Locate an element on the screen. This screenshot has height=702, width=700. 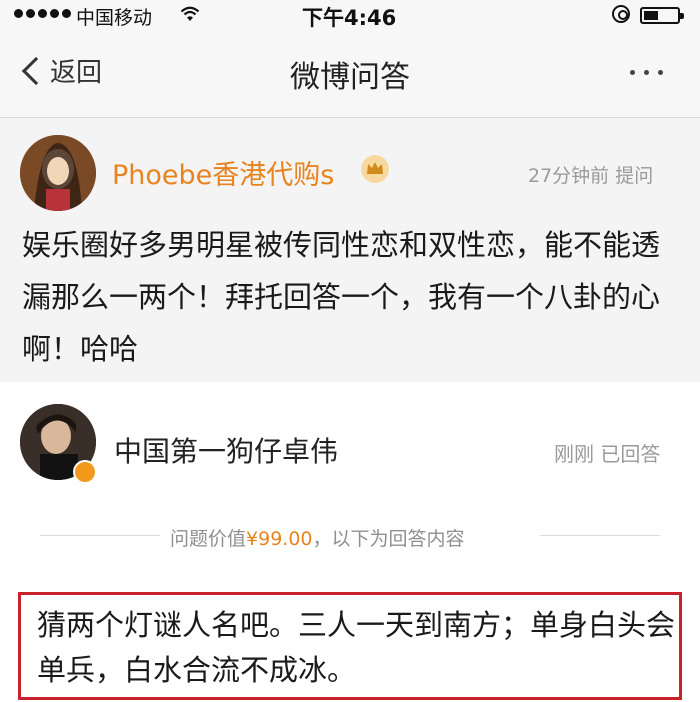
answer-highlight-box: 猜两个灯谜人名吧。三人一天到南方；单身白头会单兵，白水合流不成冰。 is located at coordinates (350, 646).